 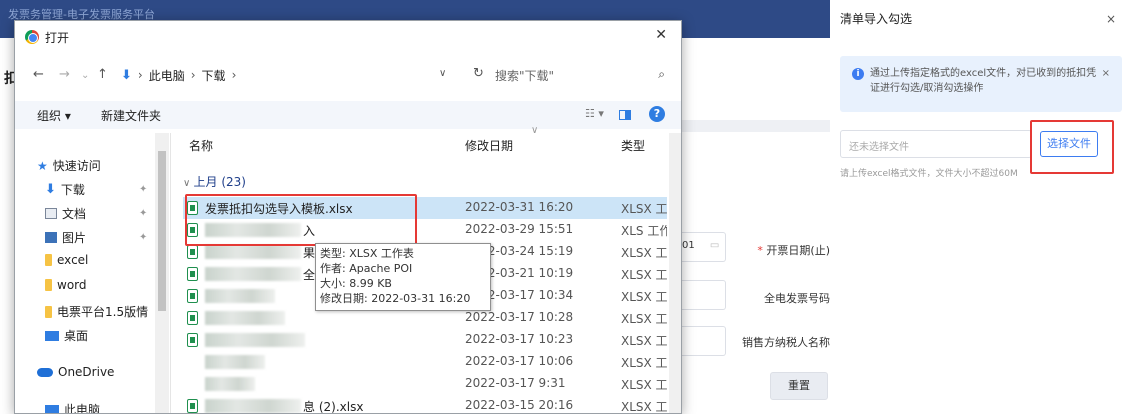 I want to click on file-row: 2022-03-17 10:23 XLSX 工作表, so click(x=425, y=340).